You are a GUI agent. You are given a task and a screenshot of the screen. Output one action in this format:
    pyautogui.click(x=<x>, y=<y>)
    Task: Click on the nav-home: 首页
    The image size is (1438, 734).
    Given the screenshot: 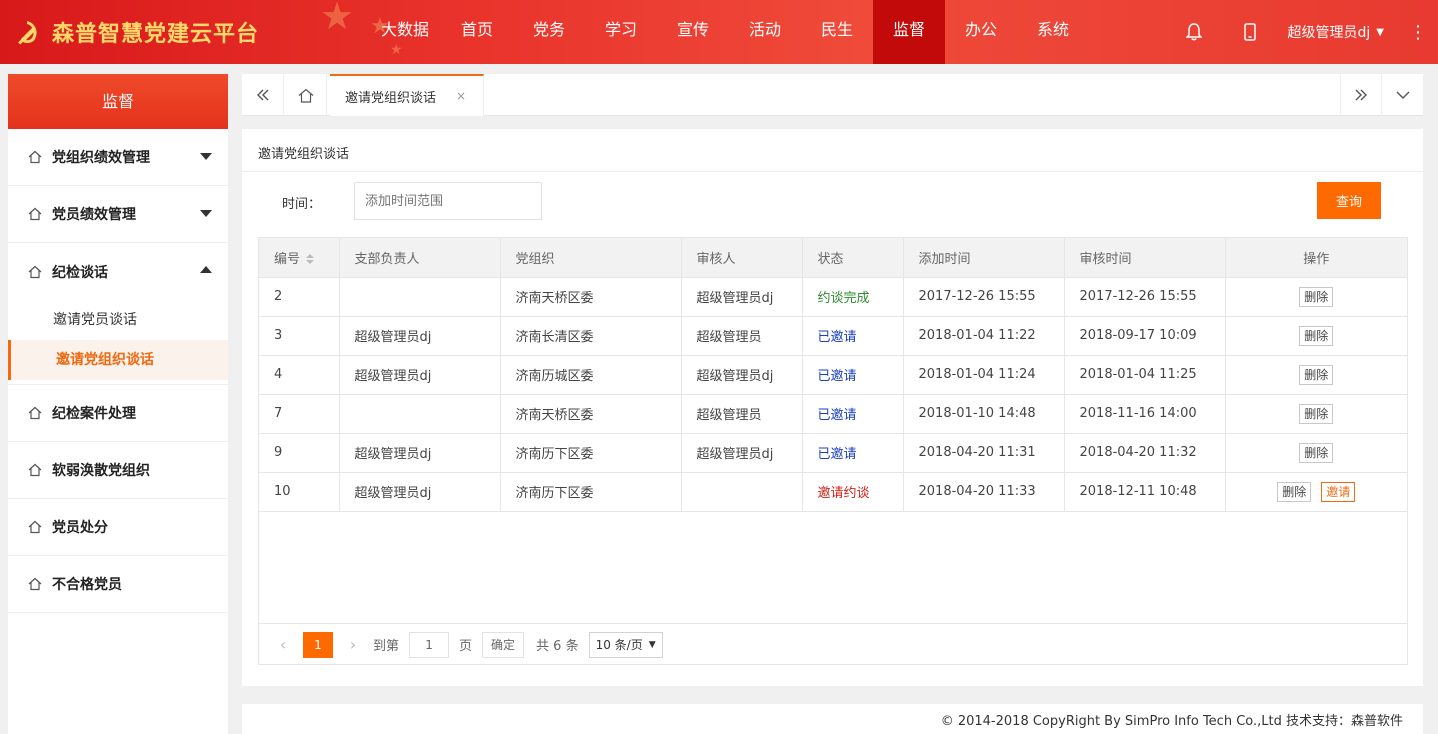 What is the action you would take?
    pyautogui.click(x=477, y=32)
    